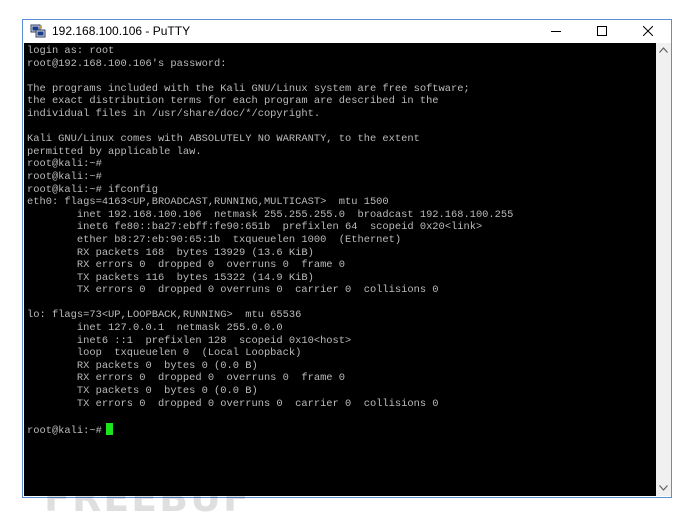 This screenshot has width=690, height=523. I want to click on close-icon, so click(648, 31).